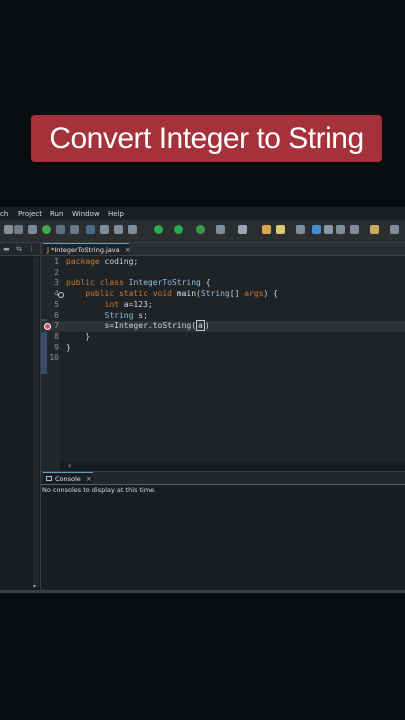 The height and width of the screenshot is (720, 405). I want to click on code-text: int a=123;, so click(109, 304).